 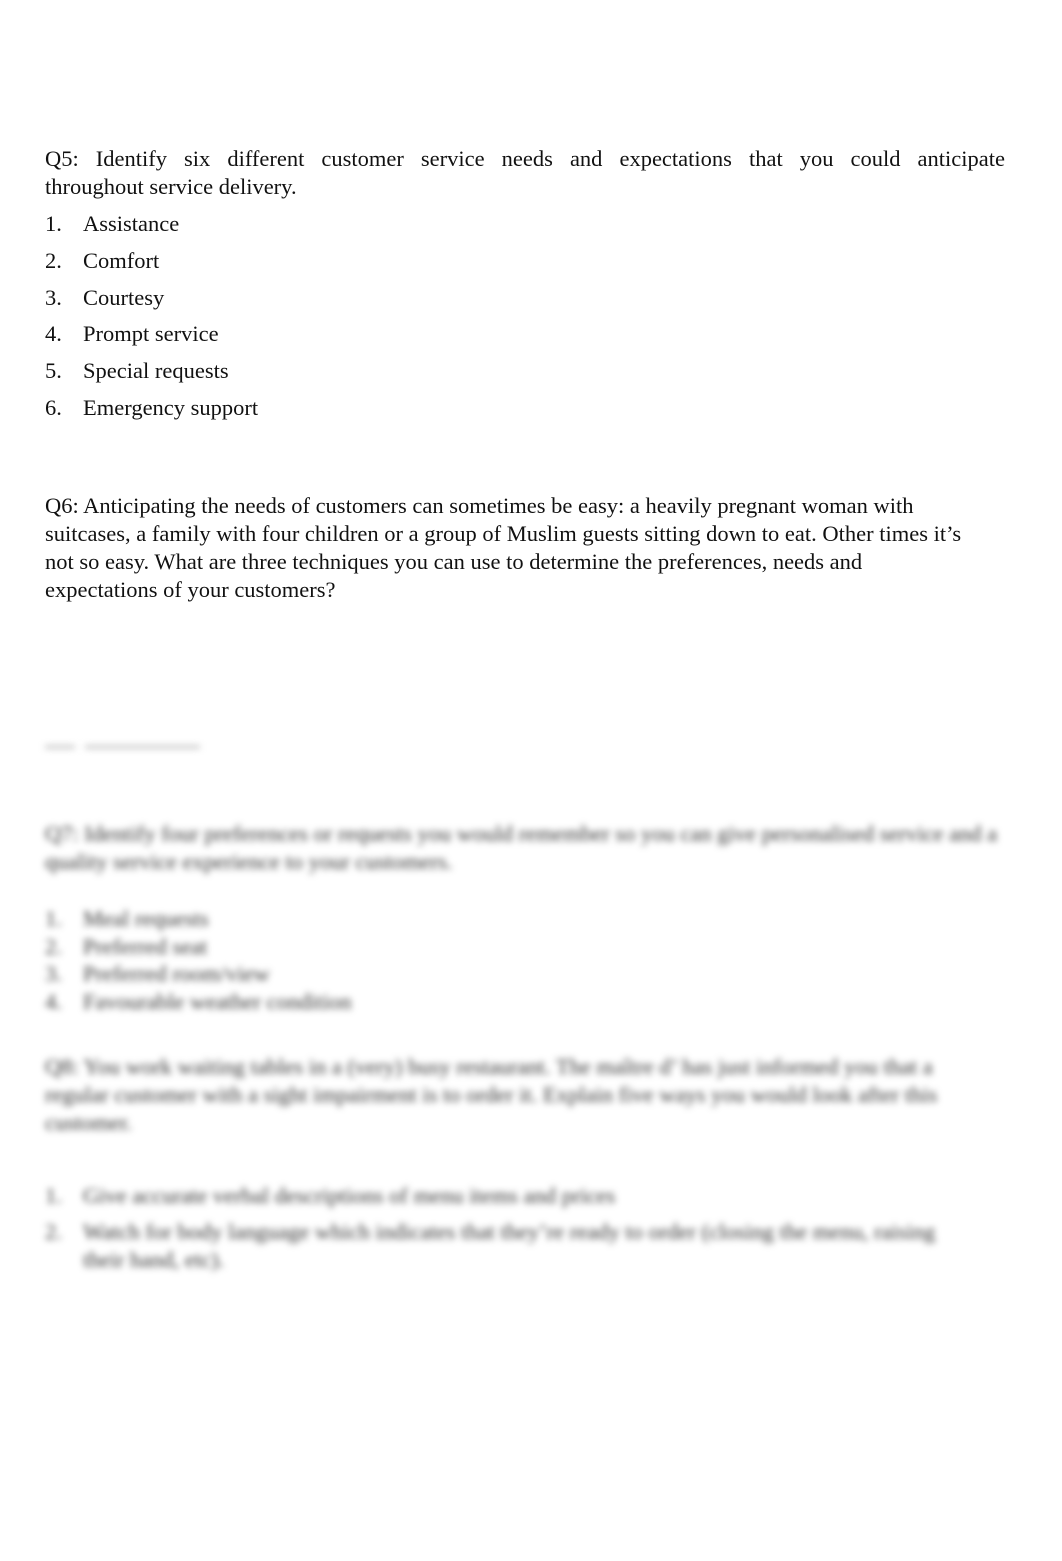 I want to click on list-text: Comfort, so click(x=121, y=260).